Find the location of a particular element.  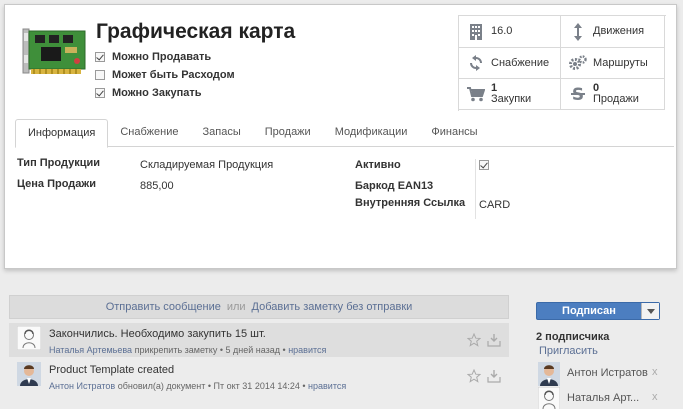

active-label: Активно is located at coordinates (378, 165).